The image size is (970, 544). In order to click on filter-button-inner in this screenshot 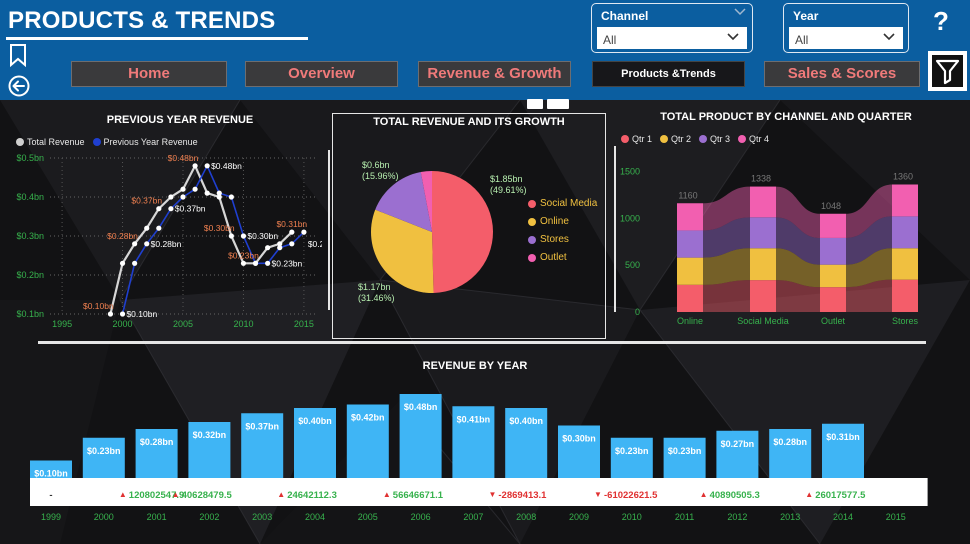, I will do `click(947, 71)`.